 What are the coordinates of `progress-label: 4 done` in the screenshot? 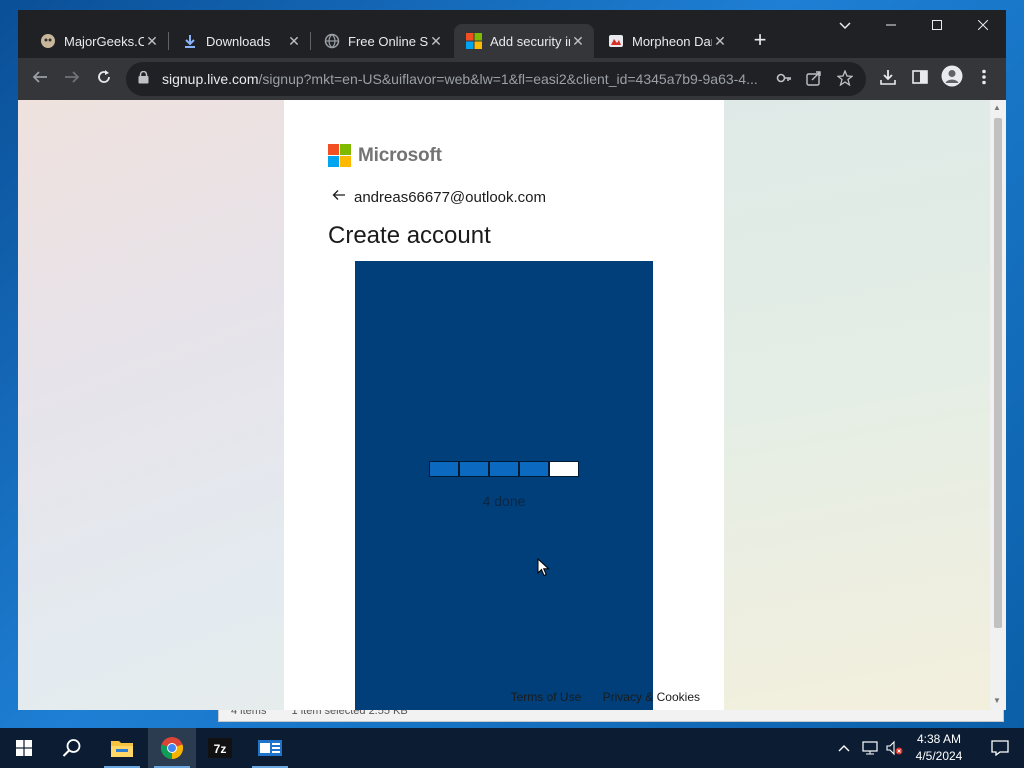 It's located at (504, 501).